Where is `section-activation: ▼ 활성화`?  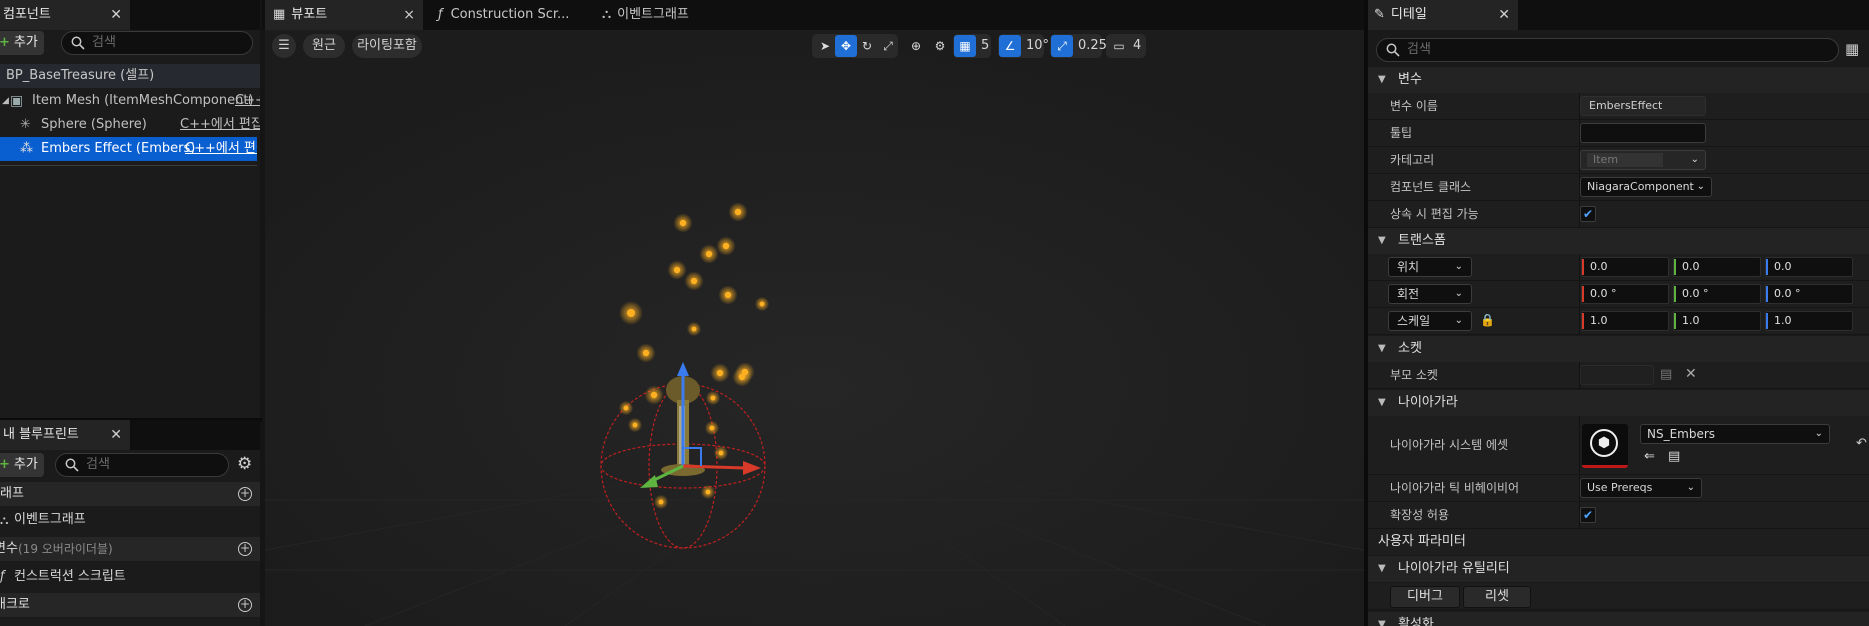 section-activation: ▼ 활성화 is located at coordinates (1618, 619).